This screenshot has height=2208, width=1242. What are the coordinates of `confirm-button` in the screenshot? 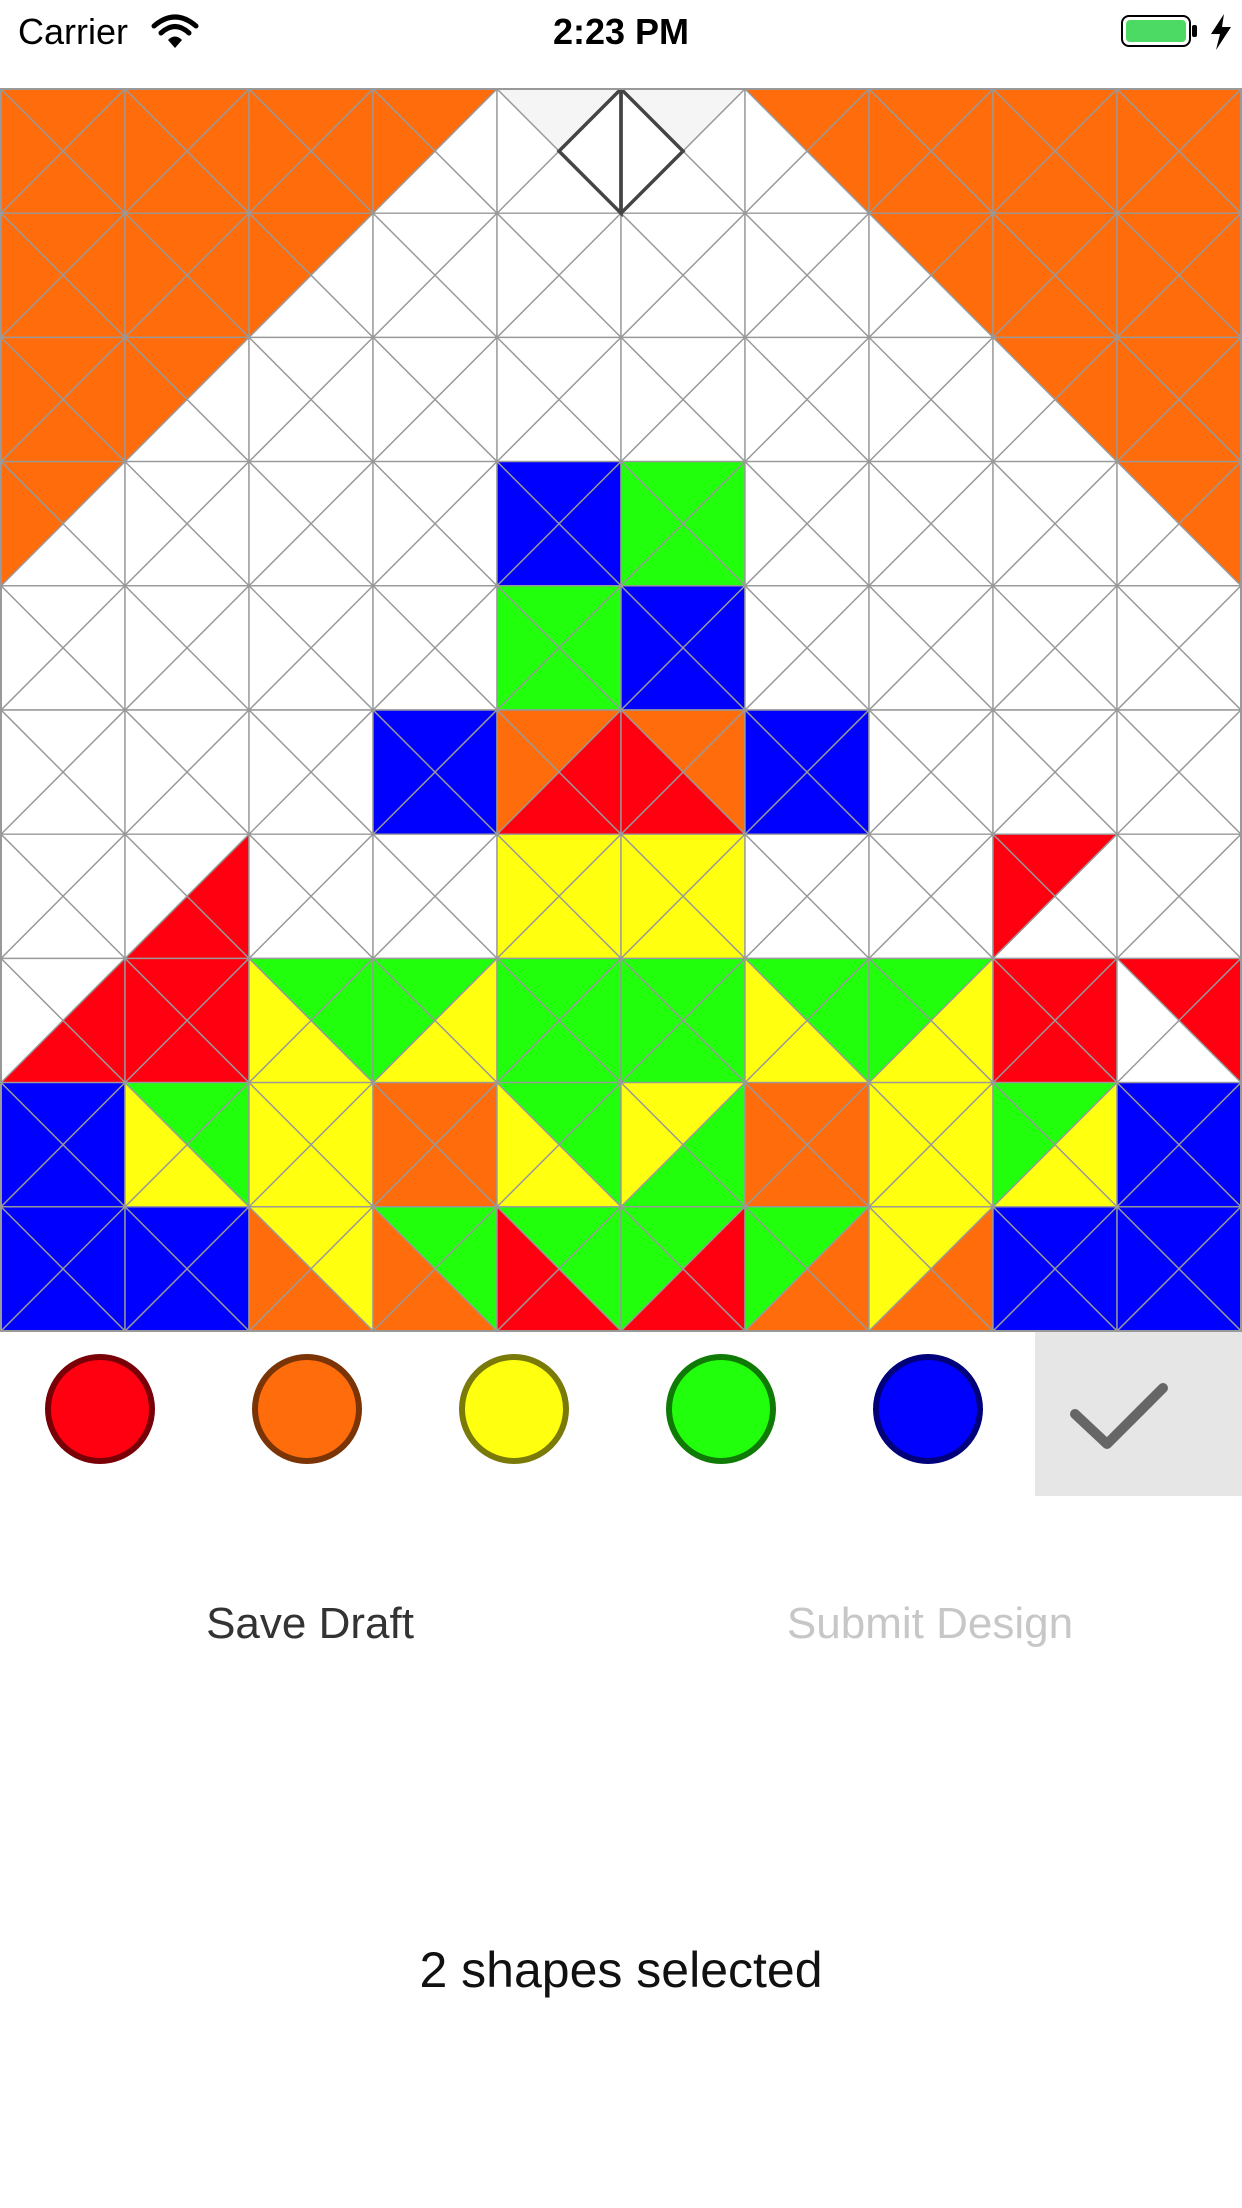 It's located at (1138, 1414).